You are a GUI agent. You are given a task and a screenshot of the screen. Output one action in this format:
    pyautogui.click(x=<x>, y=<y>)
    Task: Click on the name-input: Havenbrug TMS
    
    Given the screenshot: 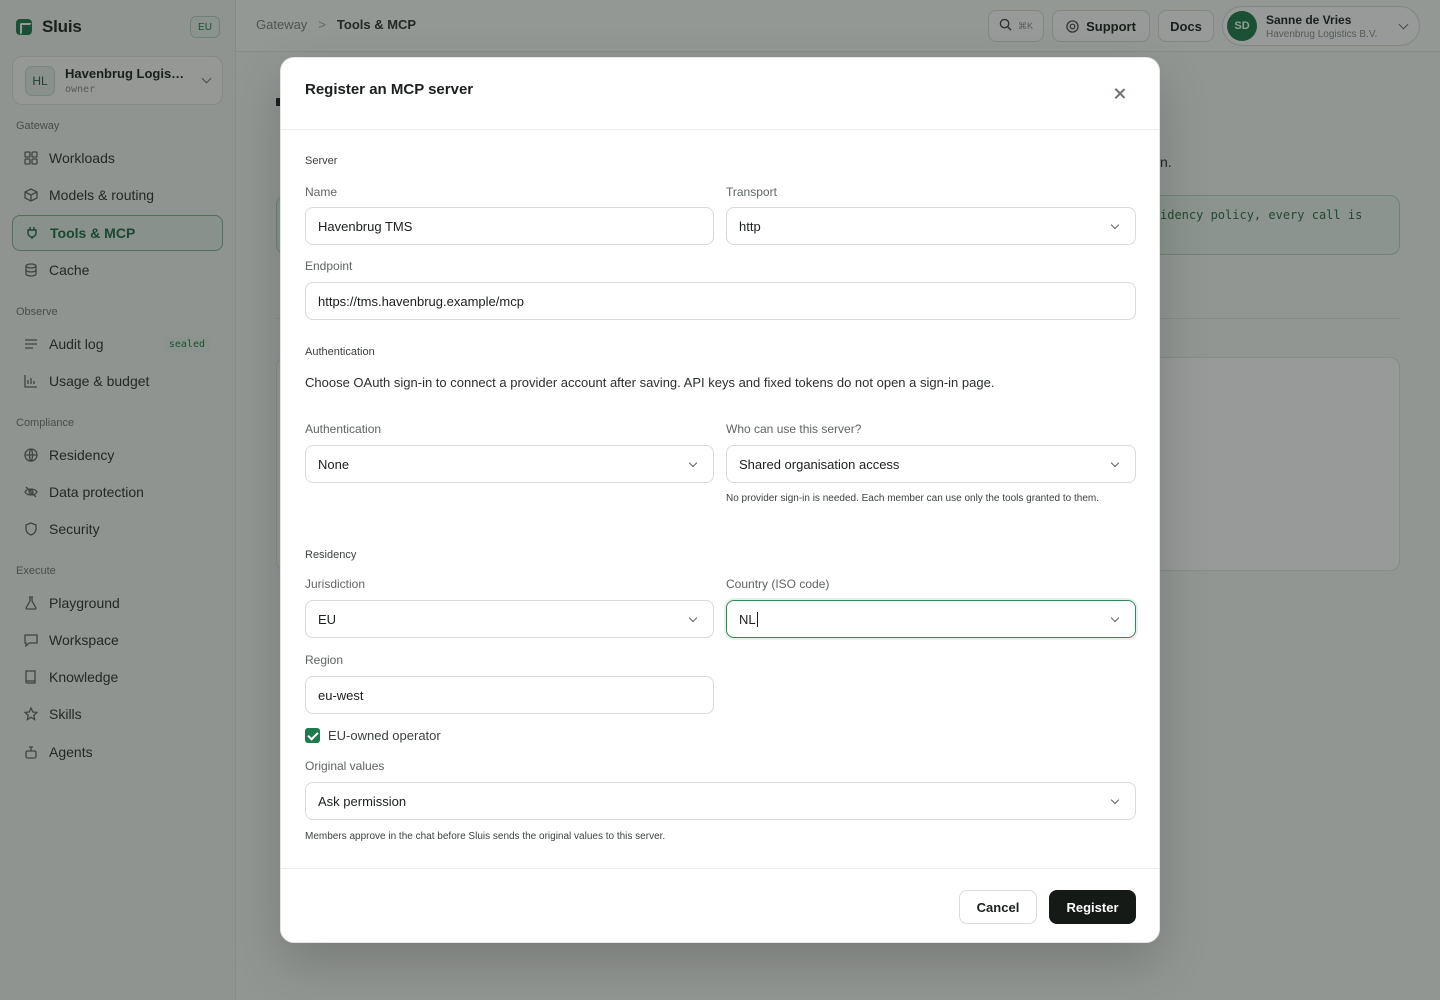 What is the action you would take?
    pyautogui.click(x=509, y=226)
    